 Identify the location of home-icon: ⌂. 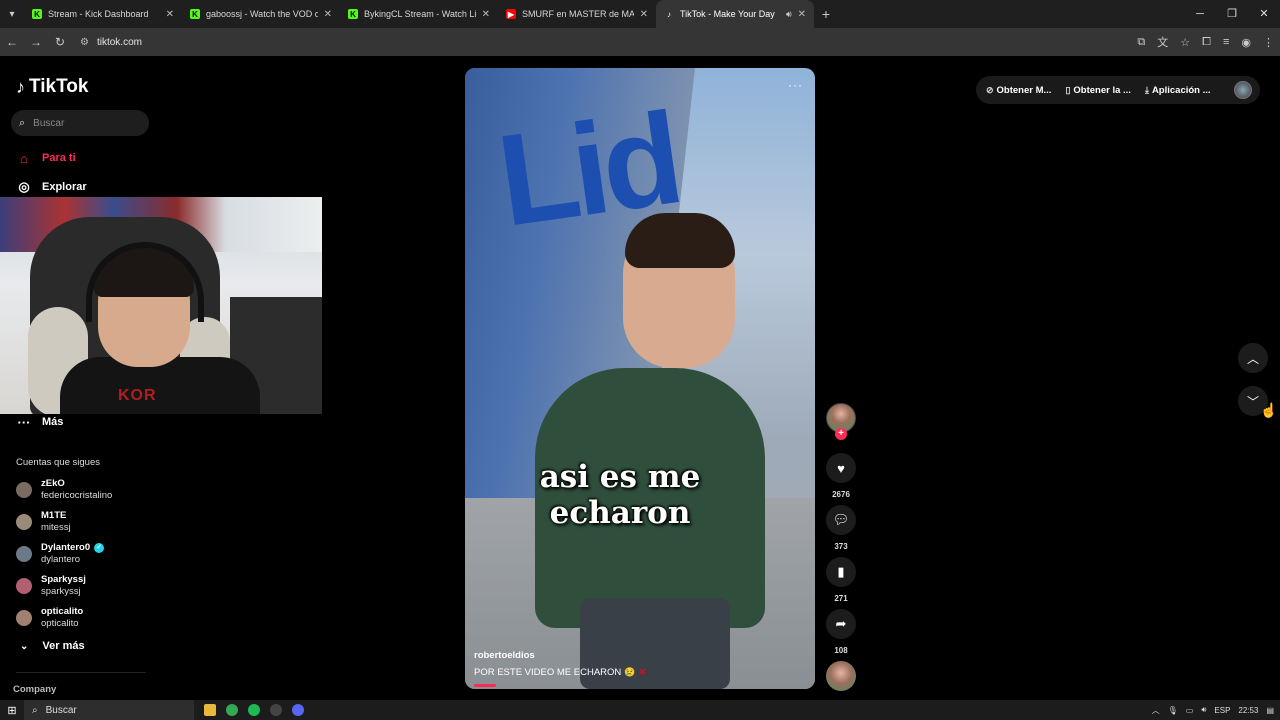
(24, 158).